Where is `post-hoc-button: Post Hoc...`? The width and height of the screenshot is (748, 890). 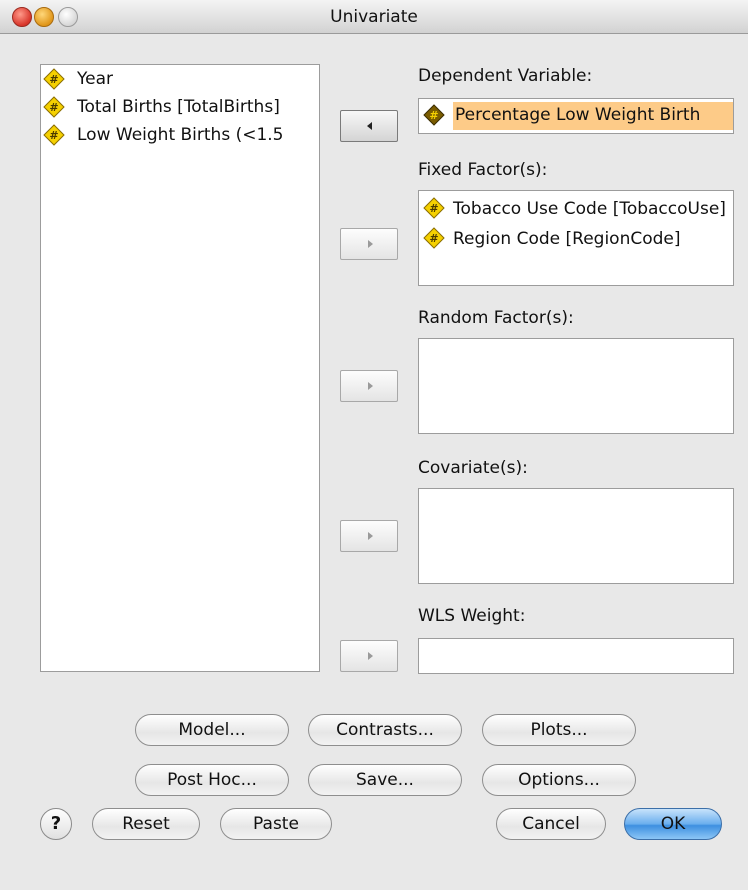 post-hoc-button: Post Hoc... is located at coordinates (212, 780).